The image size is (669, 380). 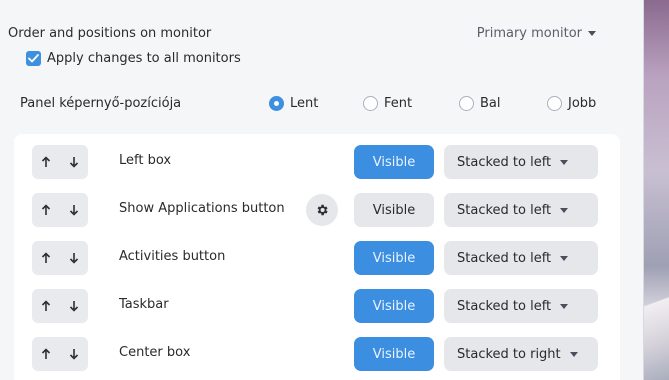 I want to click on item-label: Center box, so click(x=155, y=352).